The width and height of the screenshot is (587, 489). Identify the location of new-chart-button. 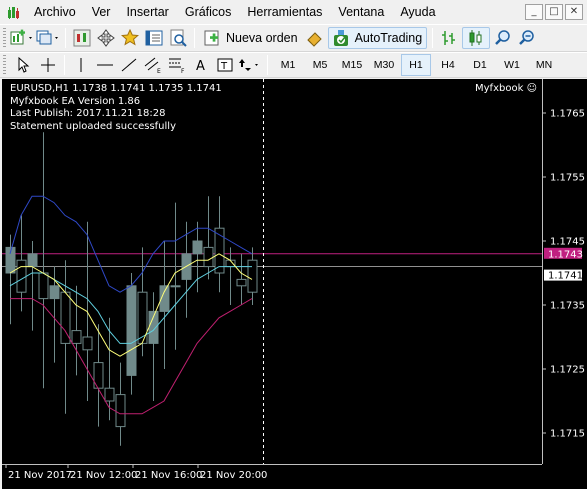
(22, 38).